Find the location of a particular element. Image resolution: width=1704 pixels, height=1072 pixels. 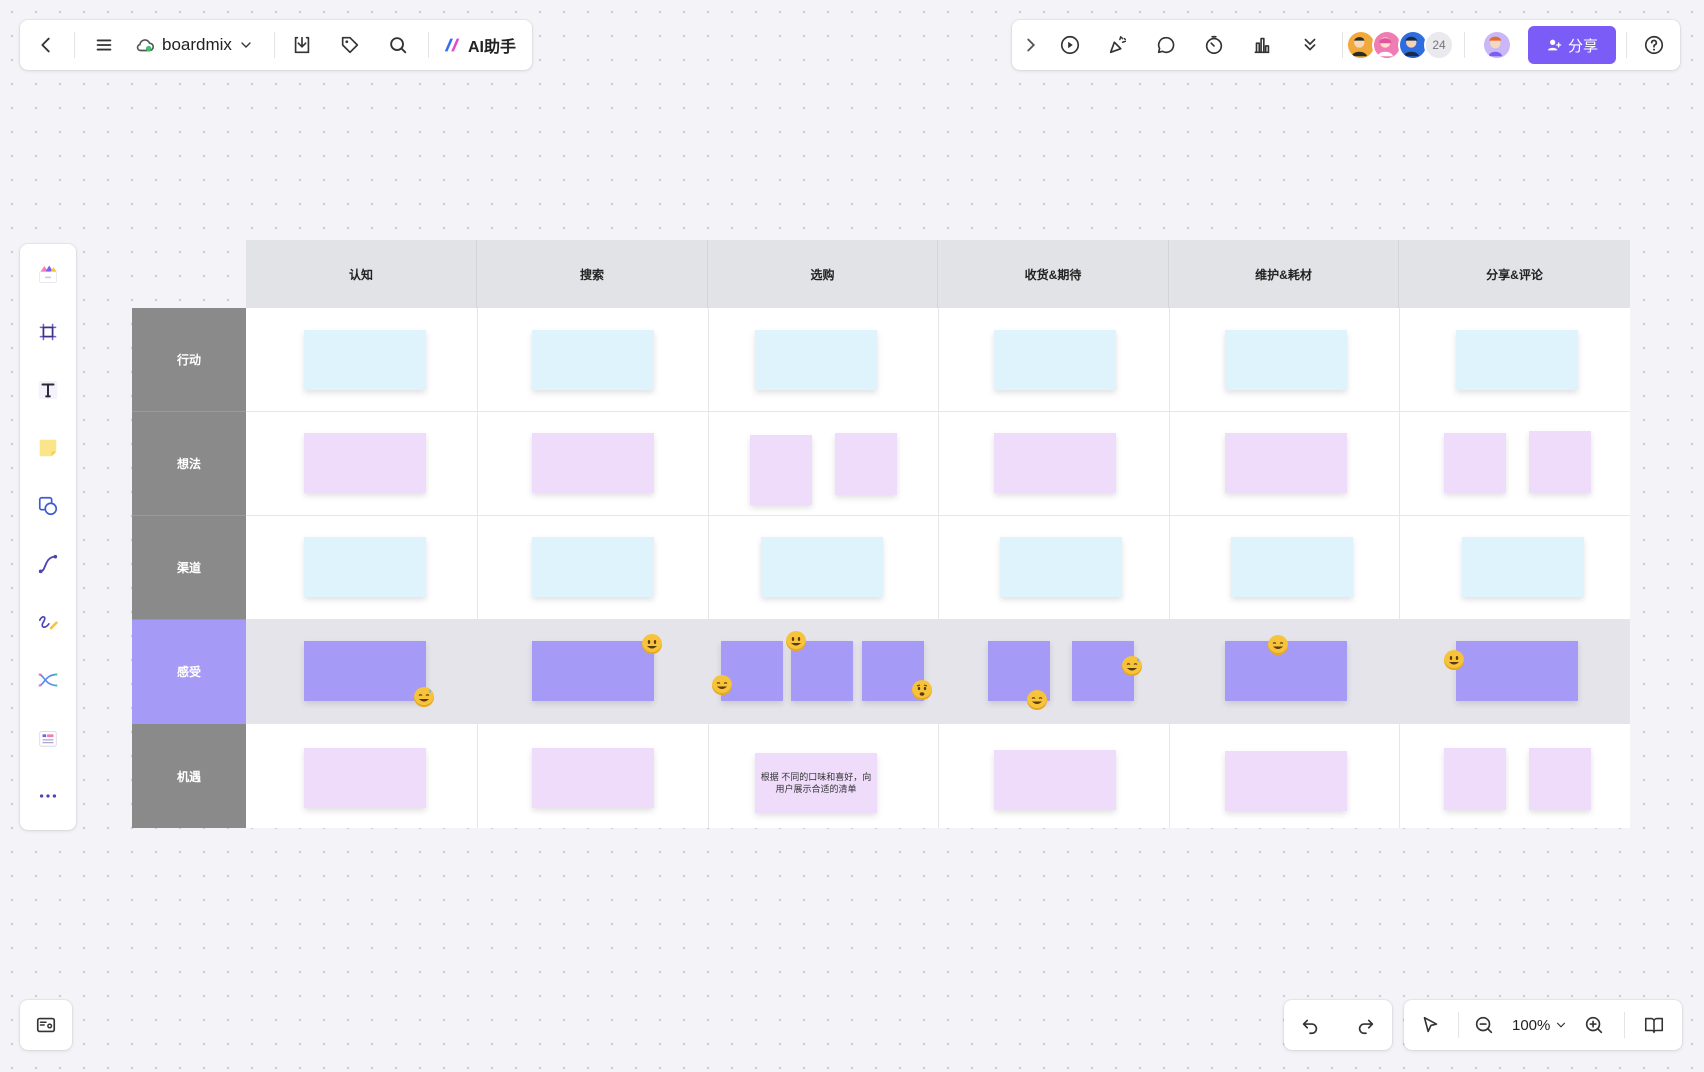

menu-icon is located at coordinates (104, 45).